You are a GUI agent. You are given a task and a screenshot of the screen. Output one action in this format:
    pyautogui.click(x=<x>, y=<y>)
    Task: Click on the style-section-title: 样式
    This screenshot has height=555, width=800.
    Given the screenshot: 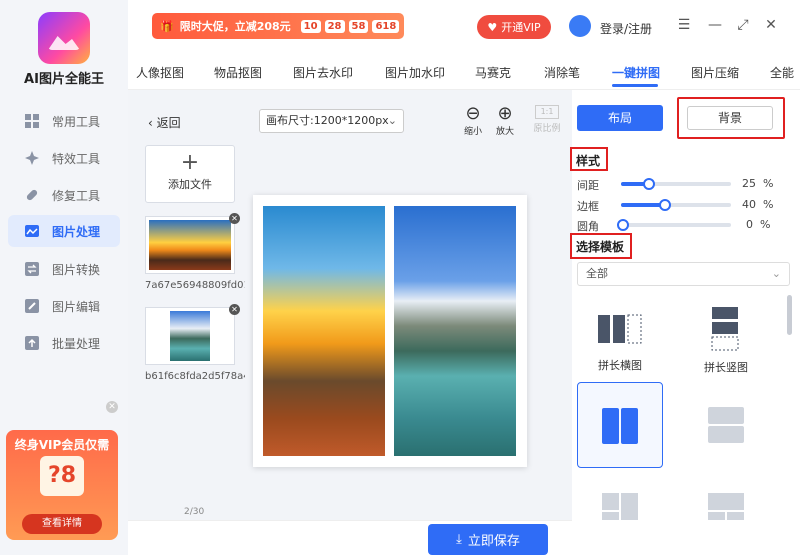 What is the action you would take?
    pyautogui.click(x=588, y=161)
    